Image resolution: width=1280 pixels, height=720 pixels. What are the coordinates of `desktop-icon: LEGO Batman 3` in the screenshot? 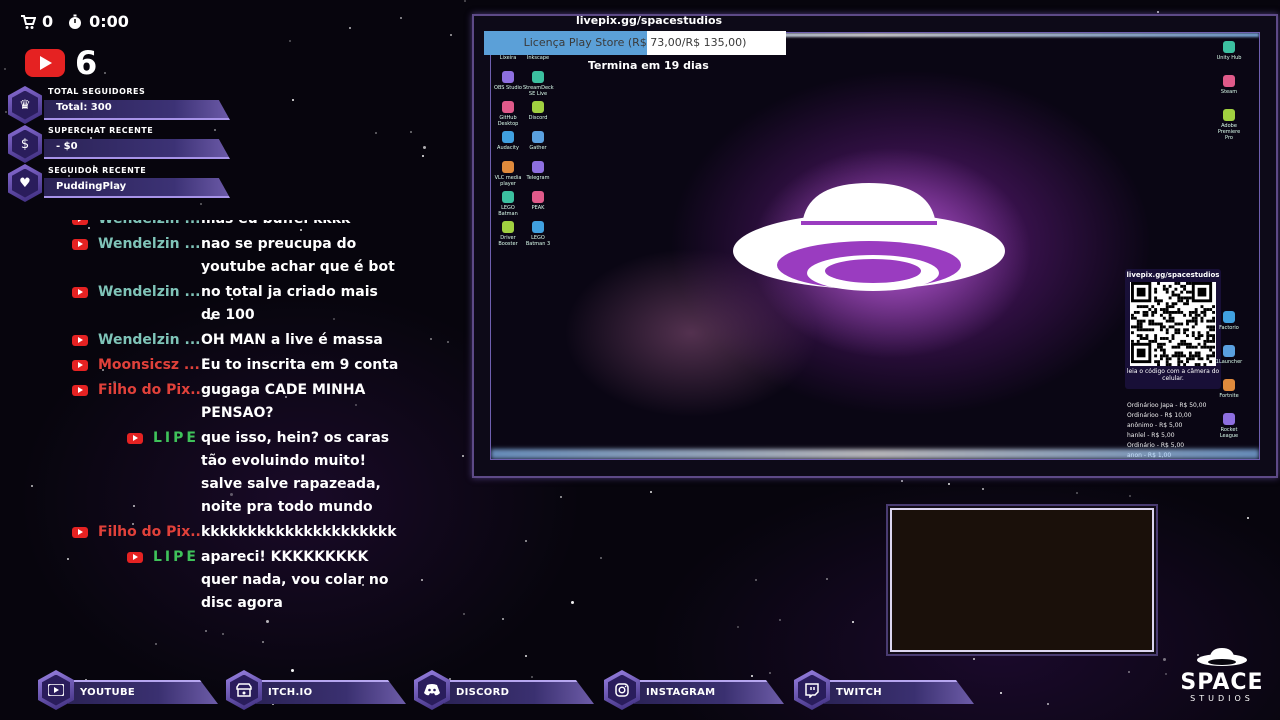 It's located at (538, 234).